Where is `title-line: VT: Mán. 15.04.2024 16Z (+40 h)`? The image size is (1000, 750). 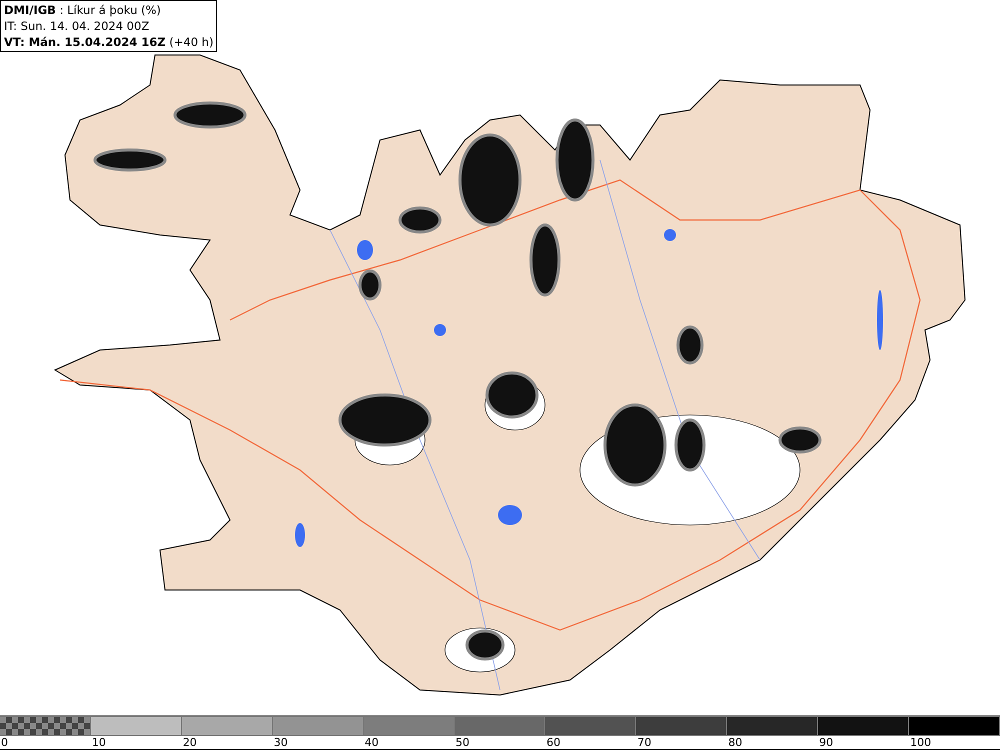
title-line: VT: Mán. 15.04.2024 16Z (+40 h) is located at coordinates (109, 42).